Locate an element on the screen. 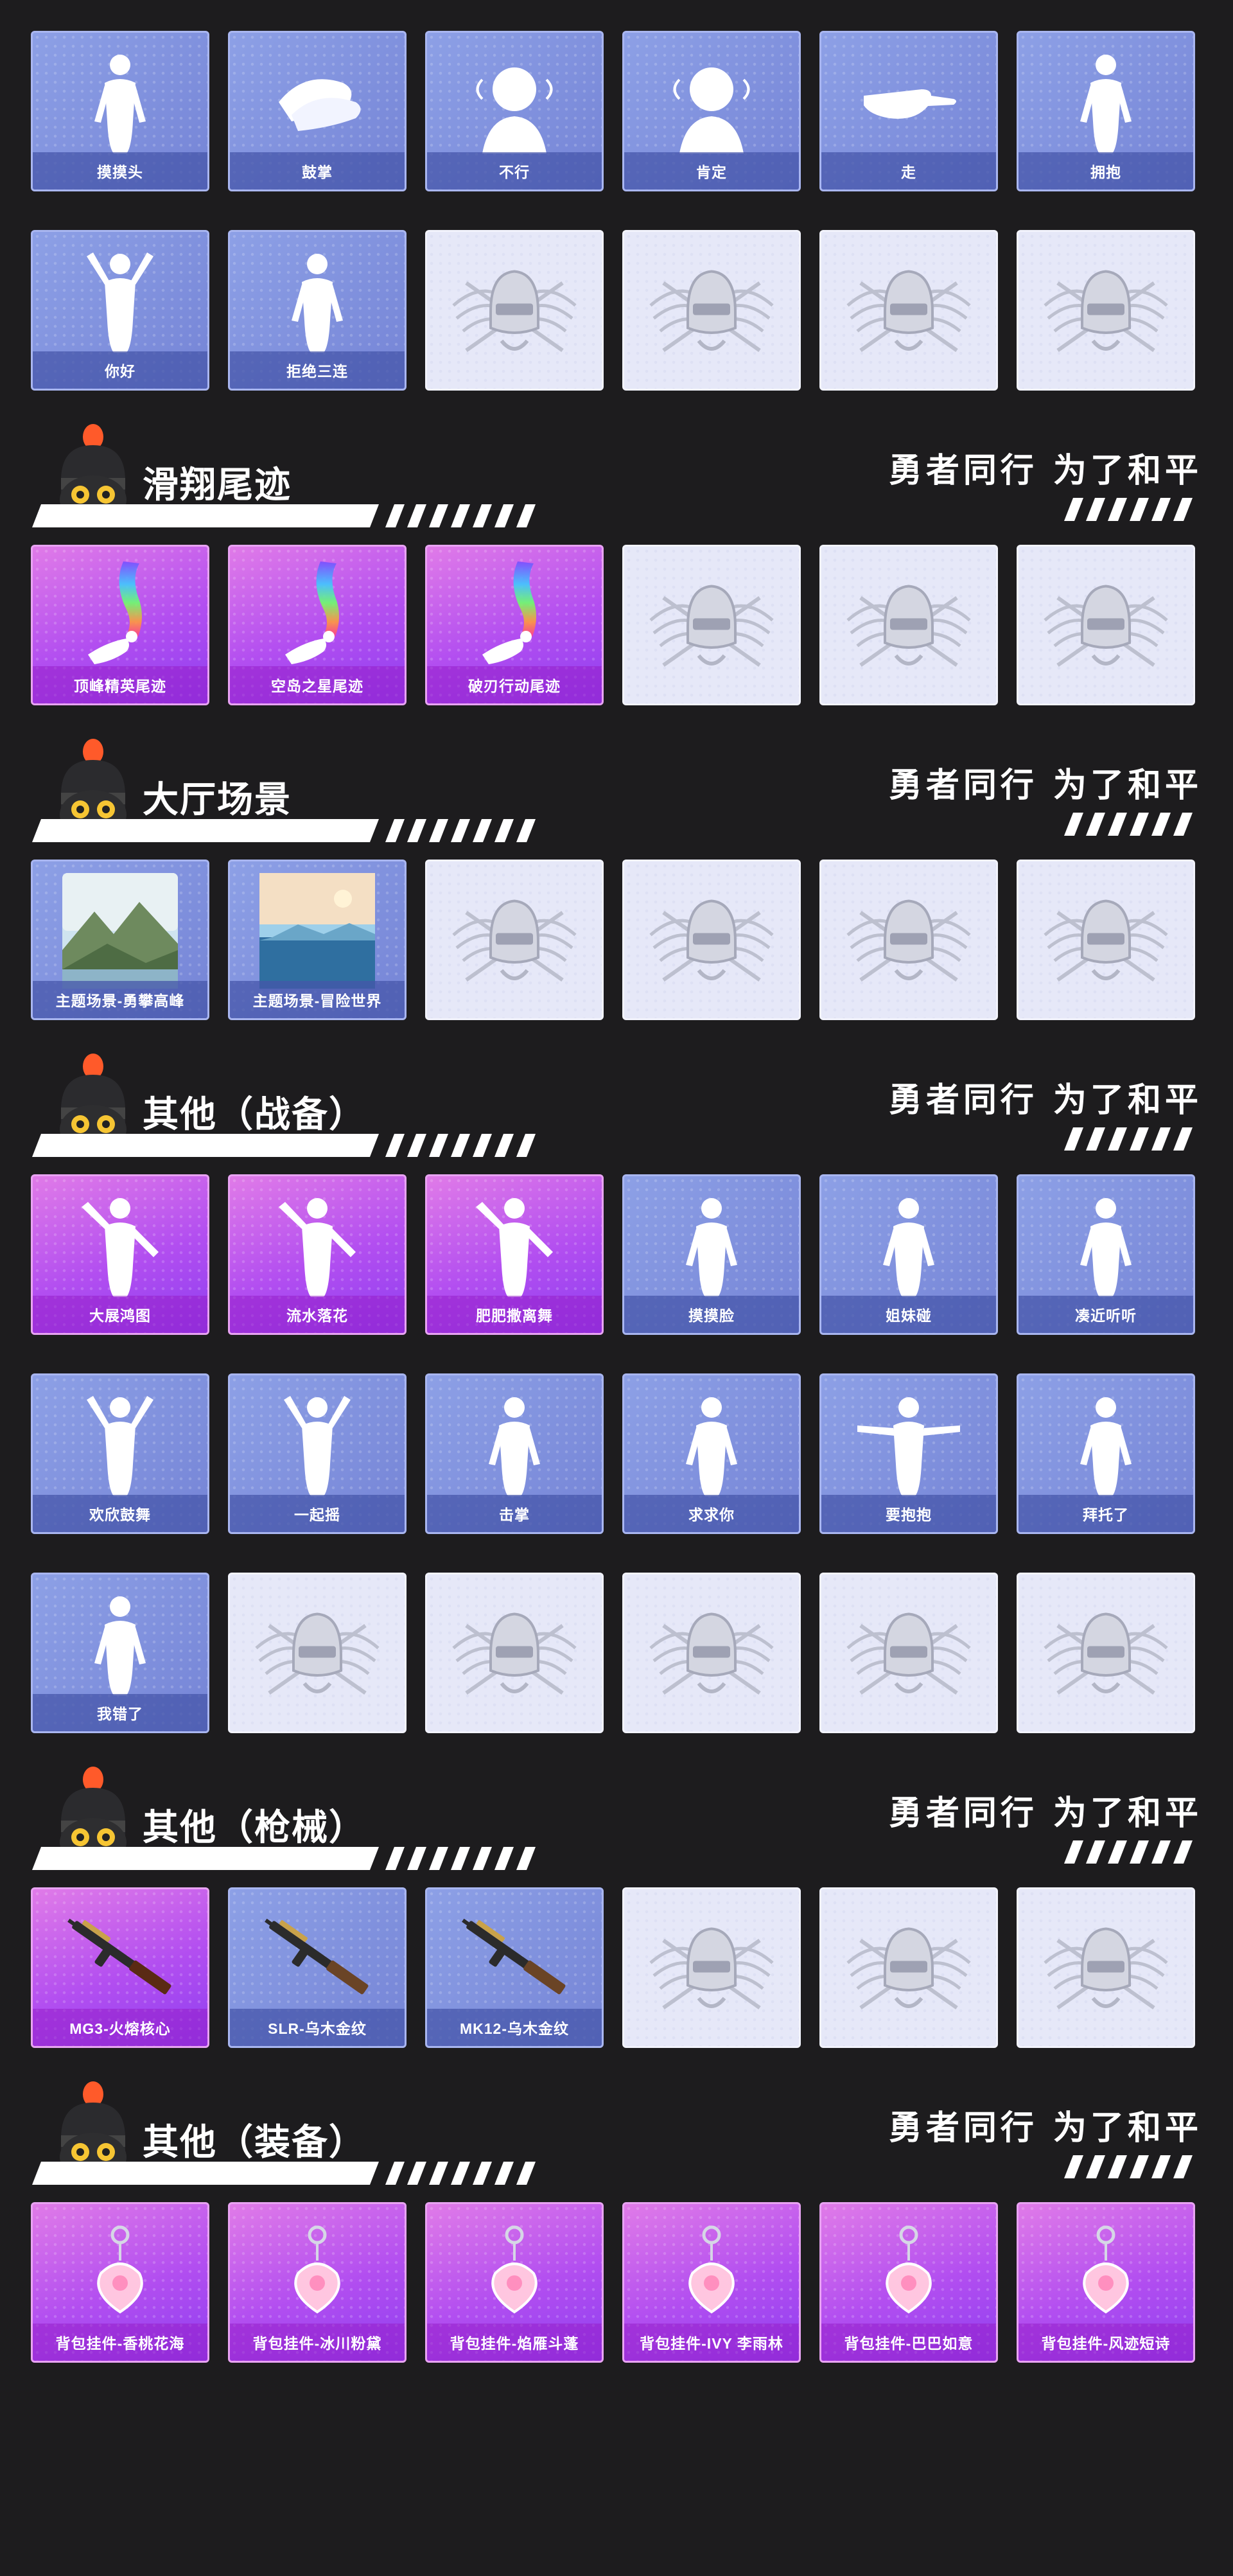  reward-label: 拜托了 is located at coordinates (1106, 1513).